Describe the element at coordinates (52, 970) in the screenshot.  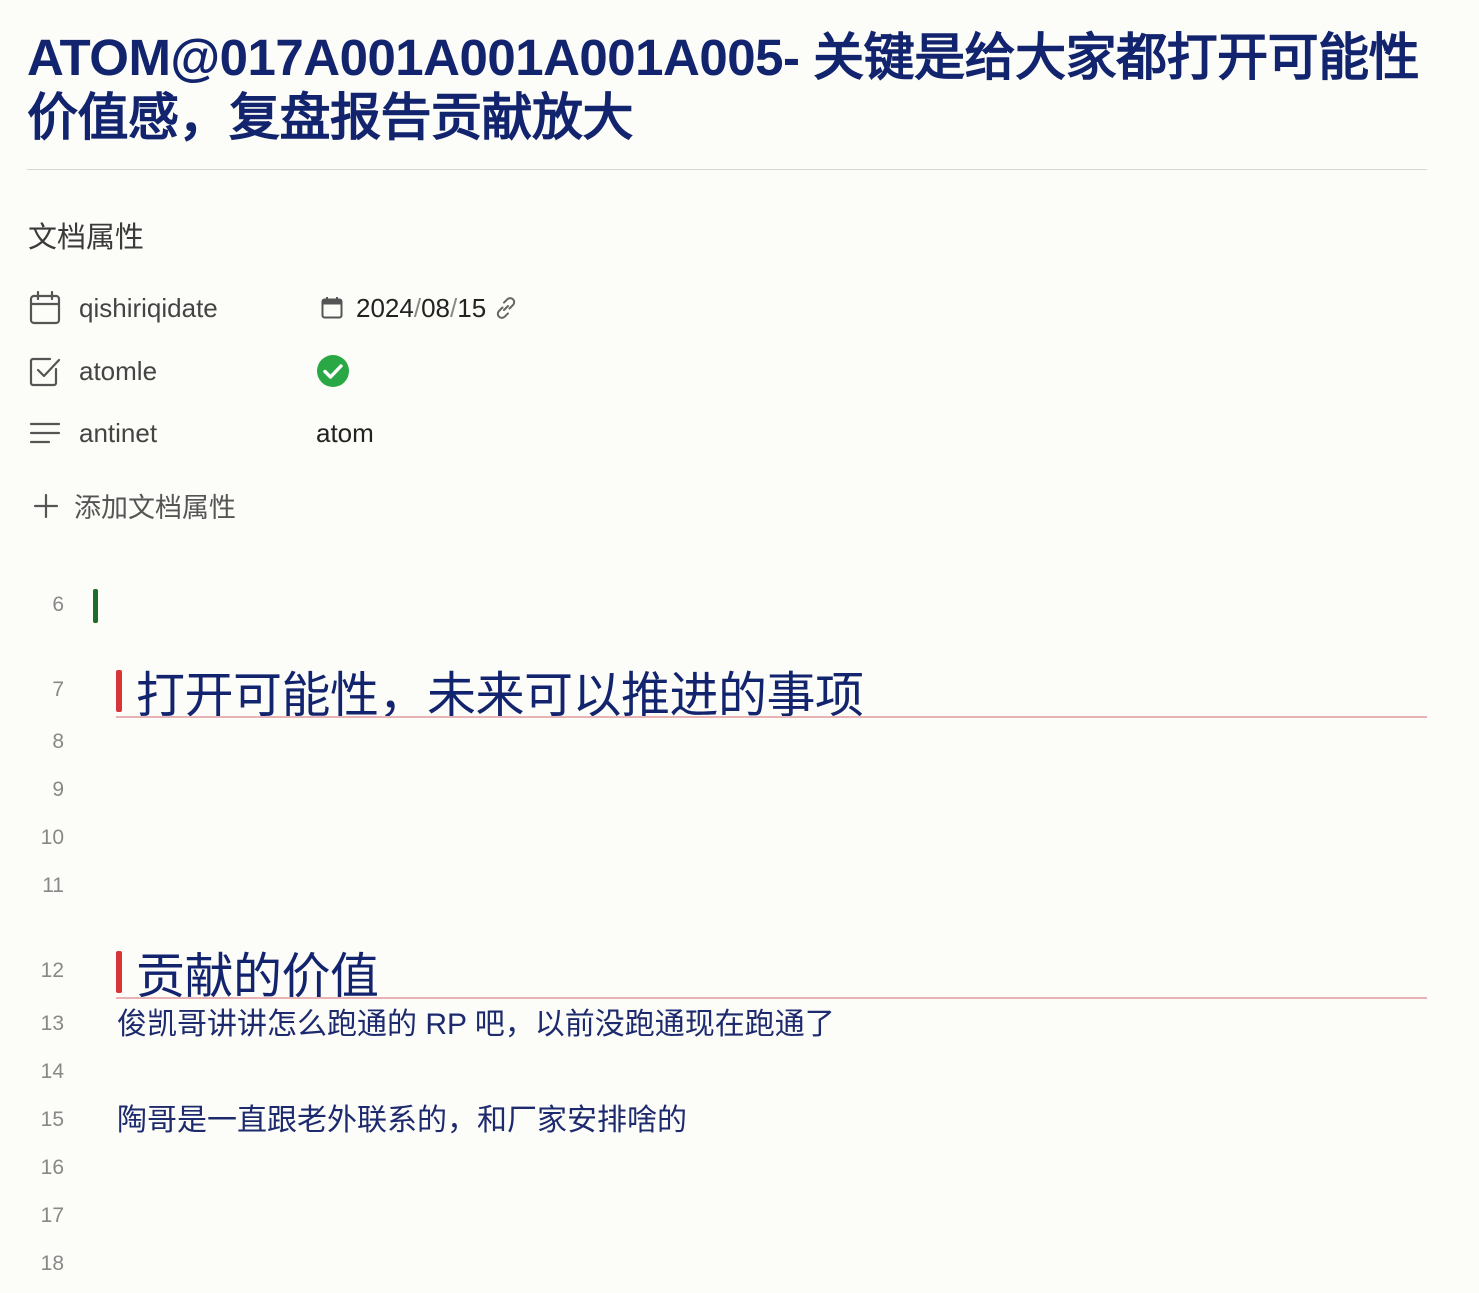
I see `line-number: 12` at that location.